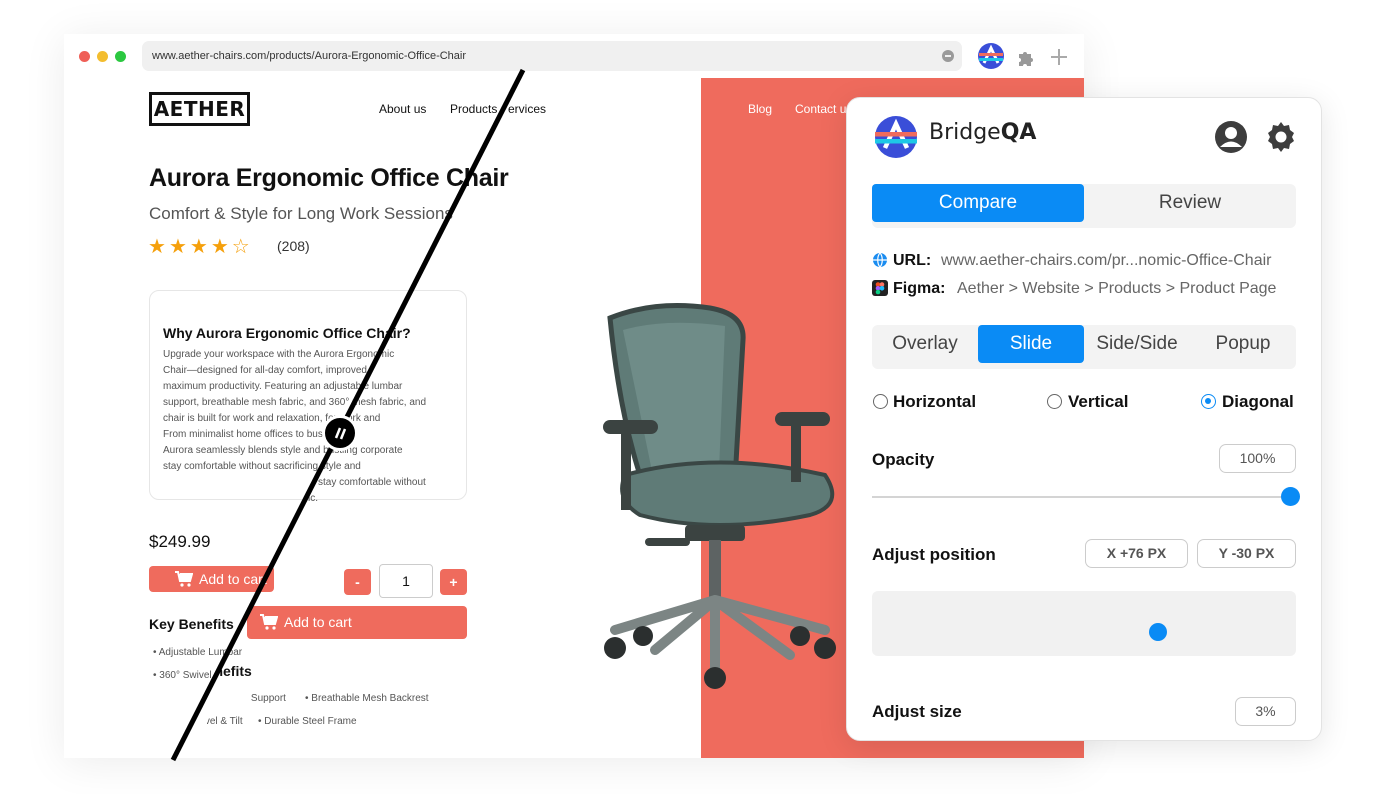  What do you see at coordinates (1081, 497) in the screenshot?
I see `opacity-slider-track` at bounding box center [1081, 497].